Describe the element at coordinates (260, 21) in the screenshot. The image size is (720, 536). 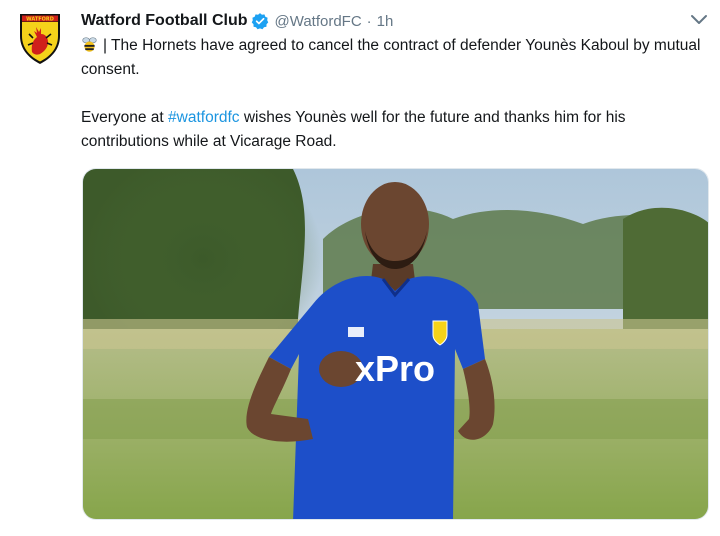
I see `verified-badge-icon` at that location.